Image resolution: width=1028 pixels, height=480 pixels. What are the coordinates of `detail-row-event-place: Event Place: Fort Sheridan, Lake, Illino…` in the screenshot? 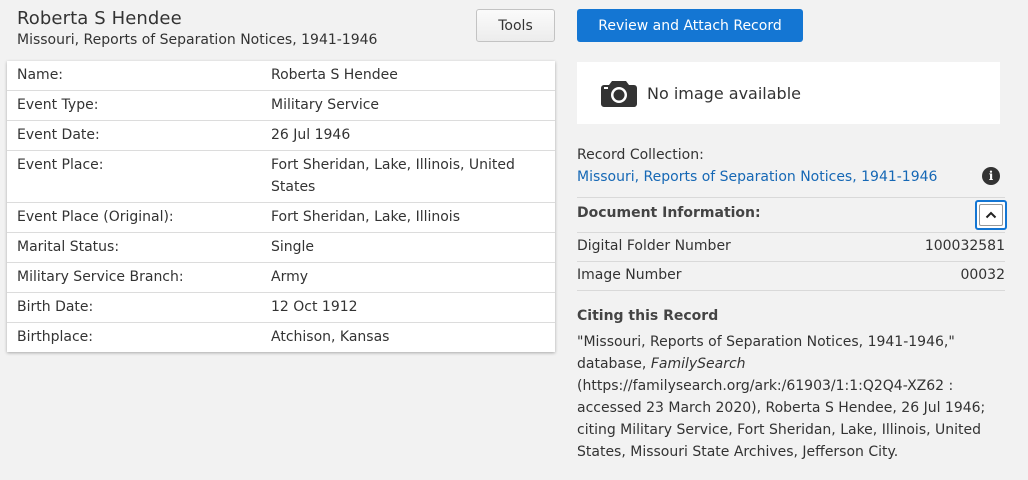 It's located at (281, 177).